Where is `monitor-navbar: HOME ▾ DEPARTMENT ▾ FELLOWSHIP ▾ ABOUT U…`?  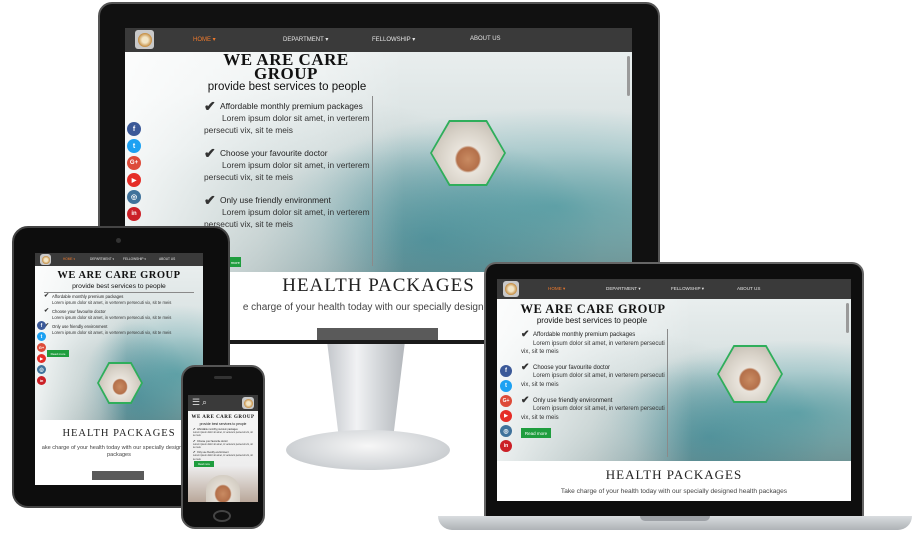 monitor-navbar: HOME ▾ DEPARTMENT ▾ FELLOWSHIP ▾ ABOUT U… is located at coordinates (378, 40).